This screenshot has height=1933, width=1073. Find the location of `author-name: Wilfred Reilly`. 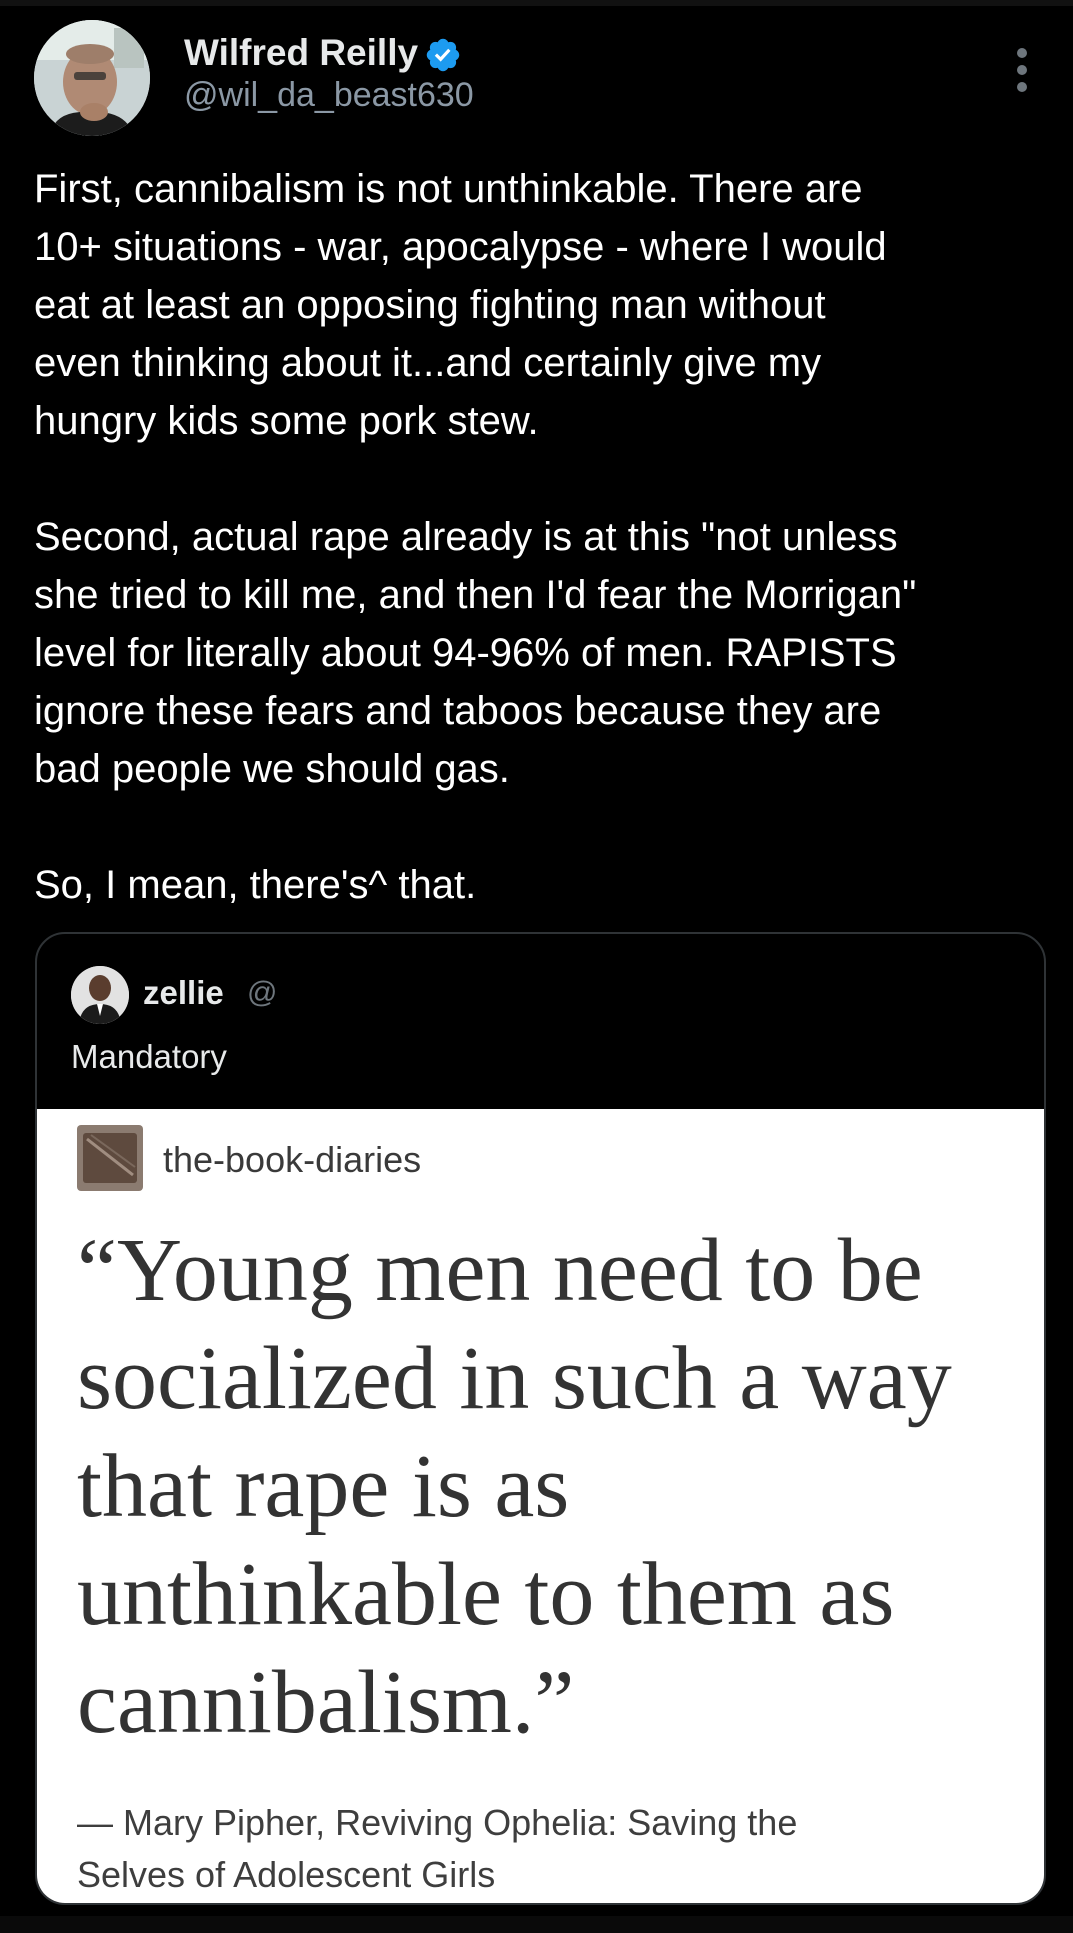

author-name: Wilfred Reilly is located at coordinates (301, 53).